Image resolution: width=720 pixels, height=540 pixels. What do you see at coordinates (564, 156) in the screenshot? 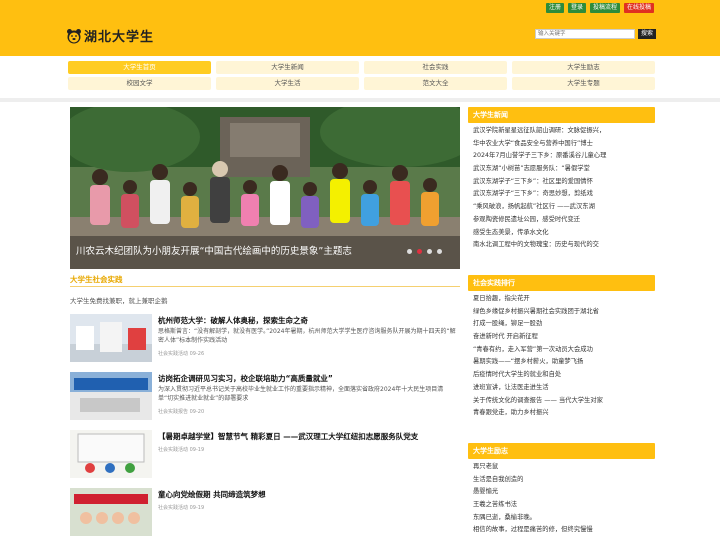
I see `list-item: 2024年7月山誉学子三下乡：原番溪谷儿童心理` at bounding box center [564, 156].